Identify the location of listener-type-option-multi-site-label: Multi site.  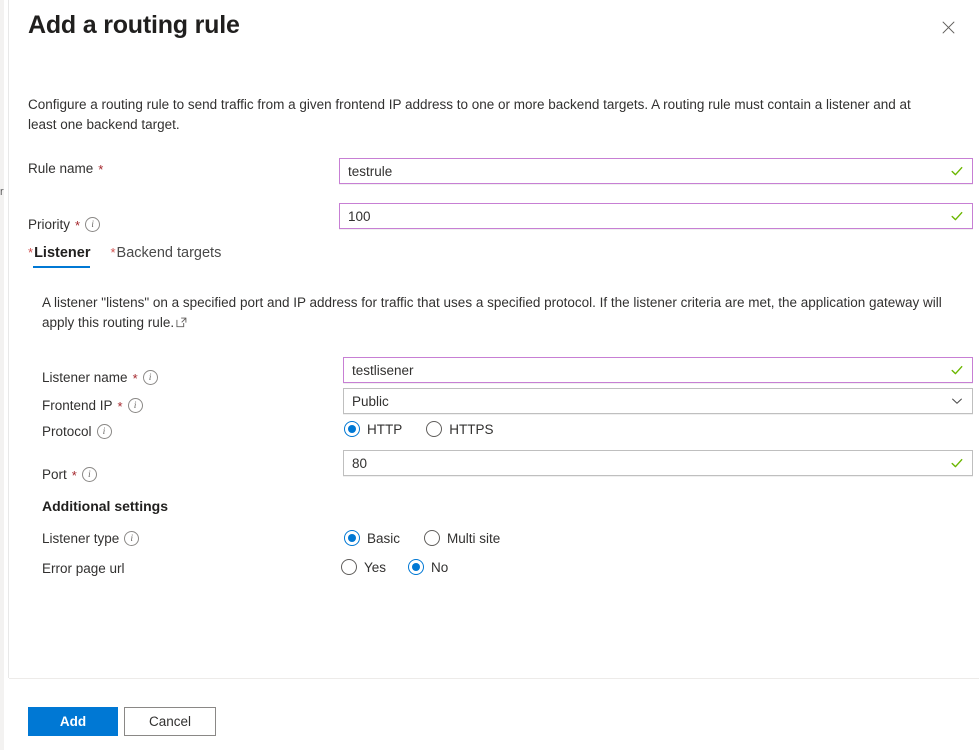
(474, 538).